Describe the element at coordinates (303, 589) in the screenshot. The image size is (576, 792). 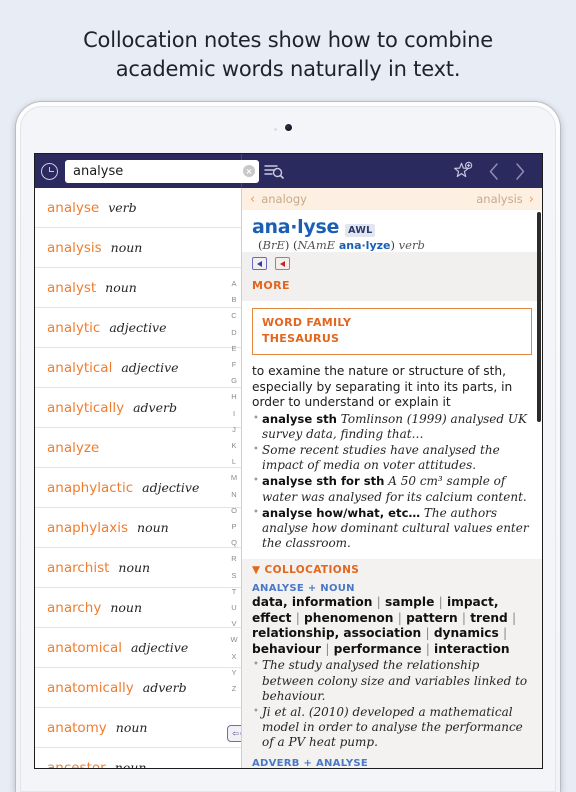
I see `collocation-heading: ANALYSE + NOUN` at that location.